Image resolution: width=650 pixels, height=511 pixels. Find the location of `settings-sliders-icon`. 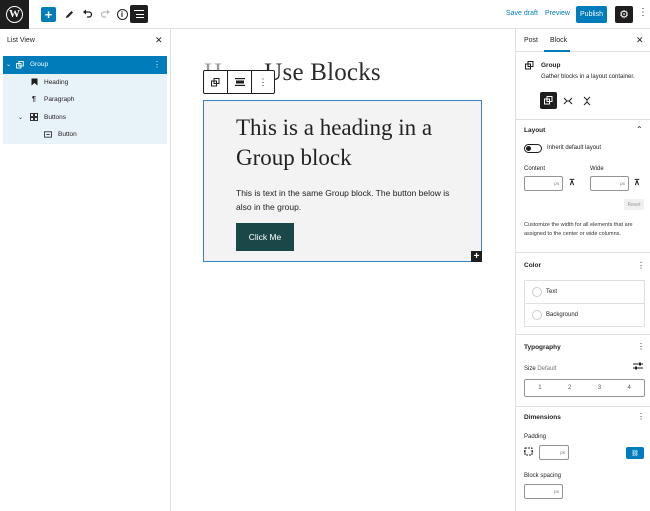

settings-sliders-icon is located at coordinates (638, 367).